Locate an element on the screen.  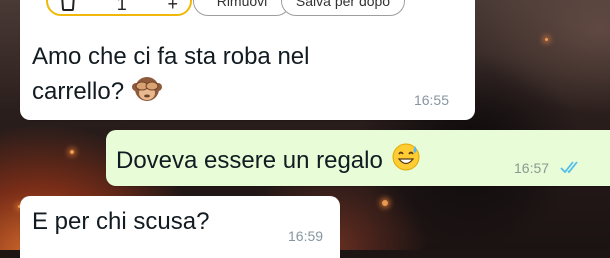
message-text: Amo che ci fa sta roba nel carrello? is located at coordinates (197, 76).